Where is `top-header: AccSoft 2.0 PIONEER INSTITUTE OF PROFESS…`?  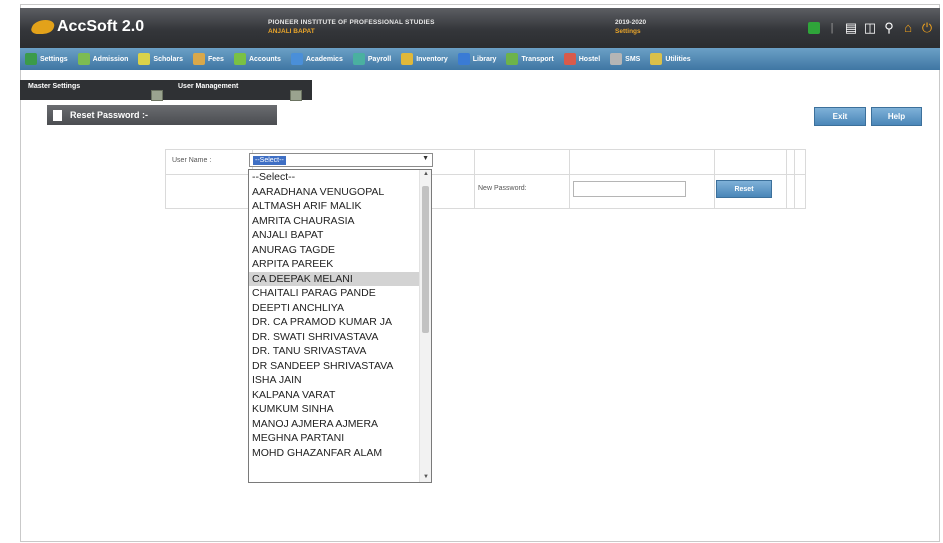 top-header: AccSoft 2.0 PIONEER INSTITUTE OF PROFESS… is located at coordinates (480, 28).